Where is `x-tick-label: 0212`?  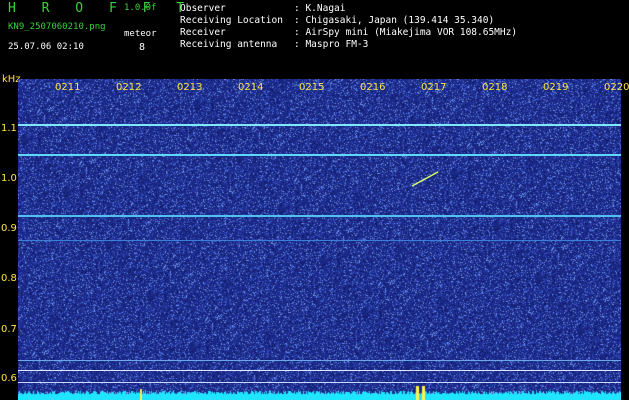 x-tick-label: 0212 is located at coordinates (129, 87).